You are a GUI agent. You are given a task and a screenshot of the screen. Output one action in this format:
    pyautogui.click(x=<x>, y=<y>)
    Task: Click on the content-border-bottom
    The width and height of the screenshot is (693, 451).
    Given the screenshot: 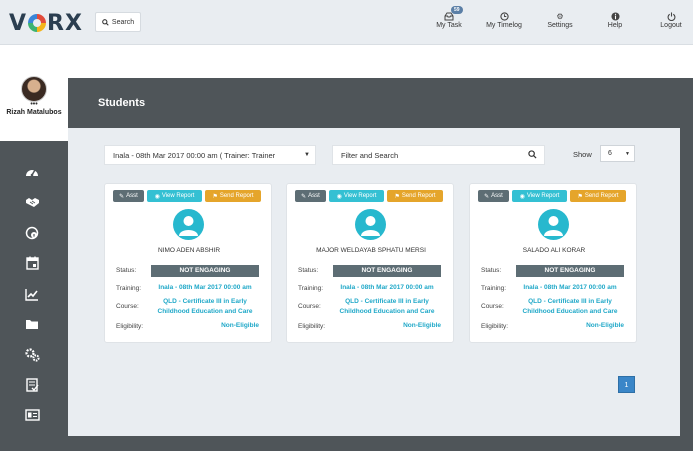 What is the action you would take?
    pyautogui.click(x=380, y=443)
    